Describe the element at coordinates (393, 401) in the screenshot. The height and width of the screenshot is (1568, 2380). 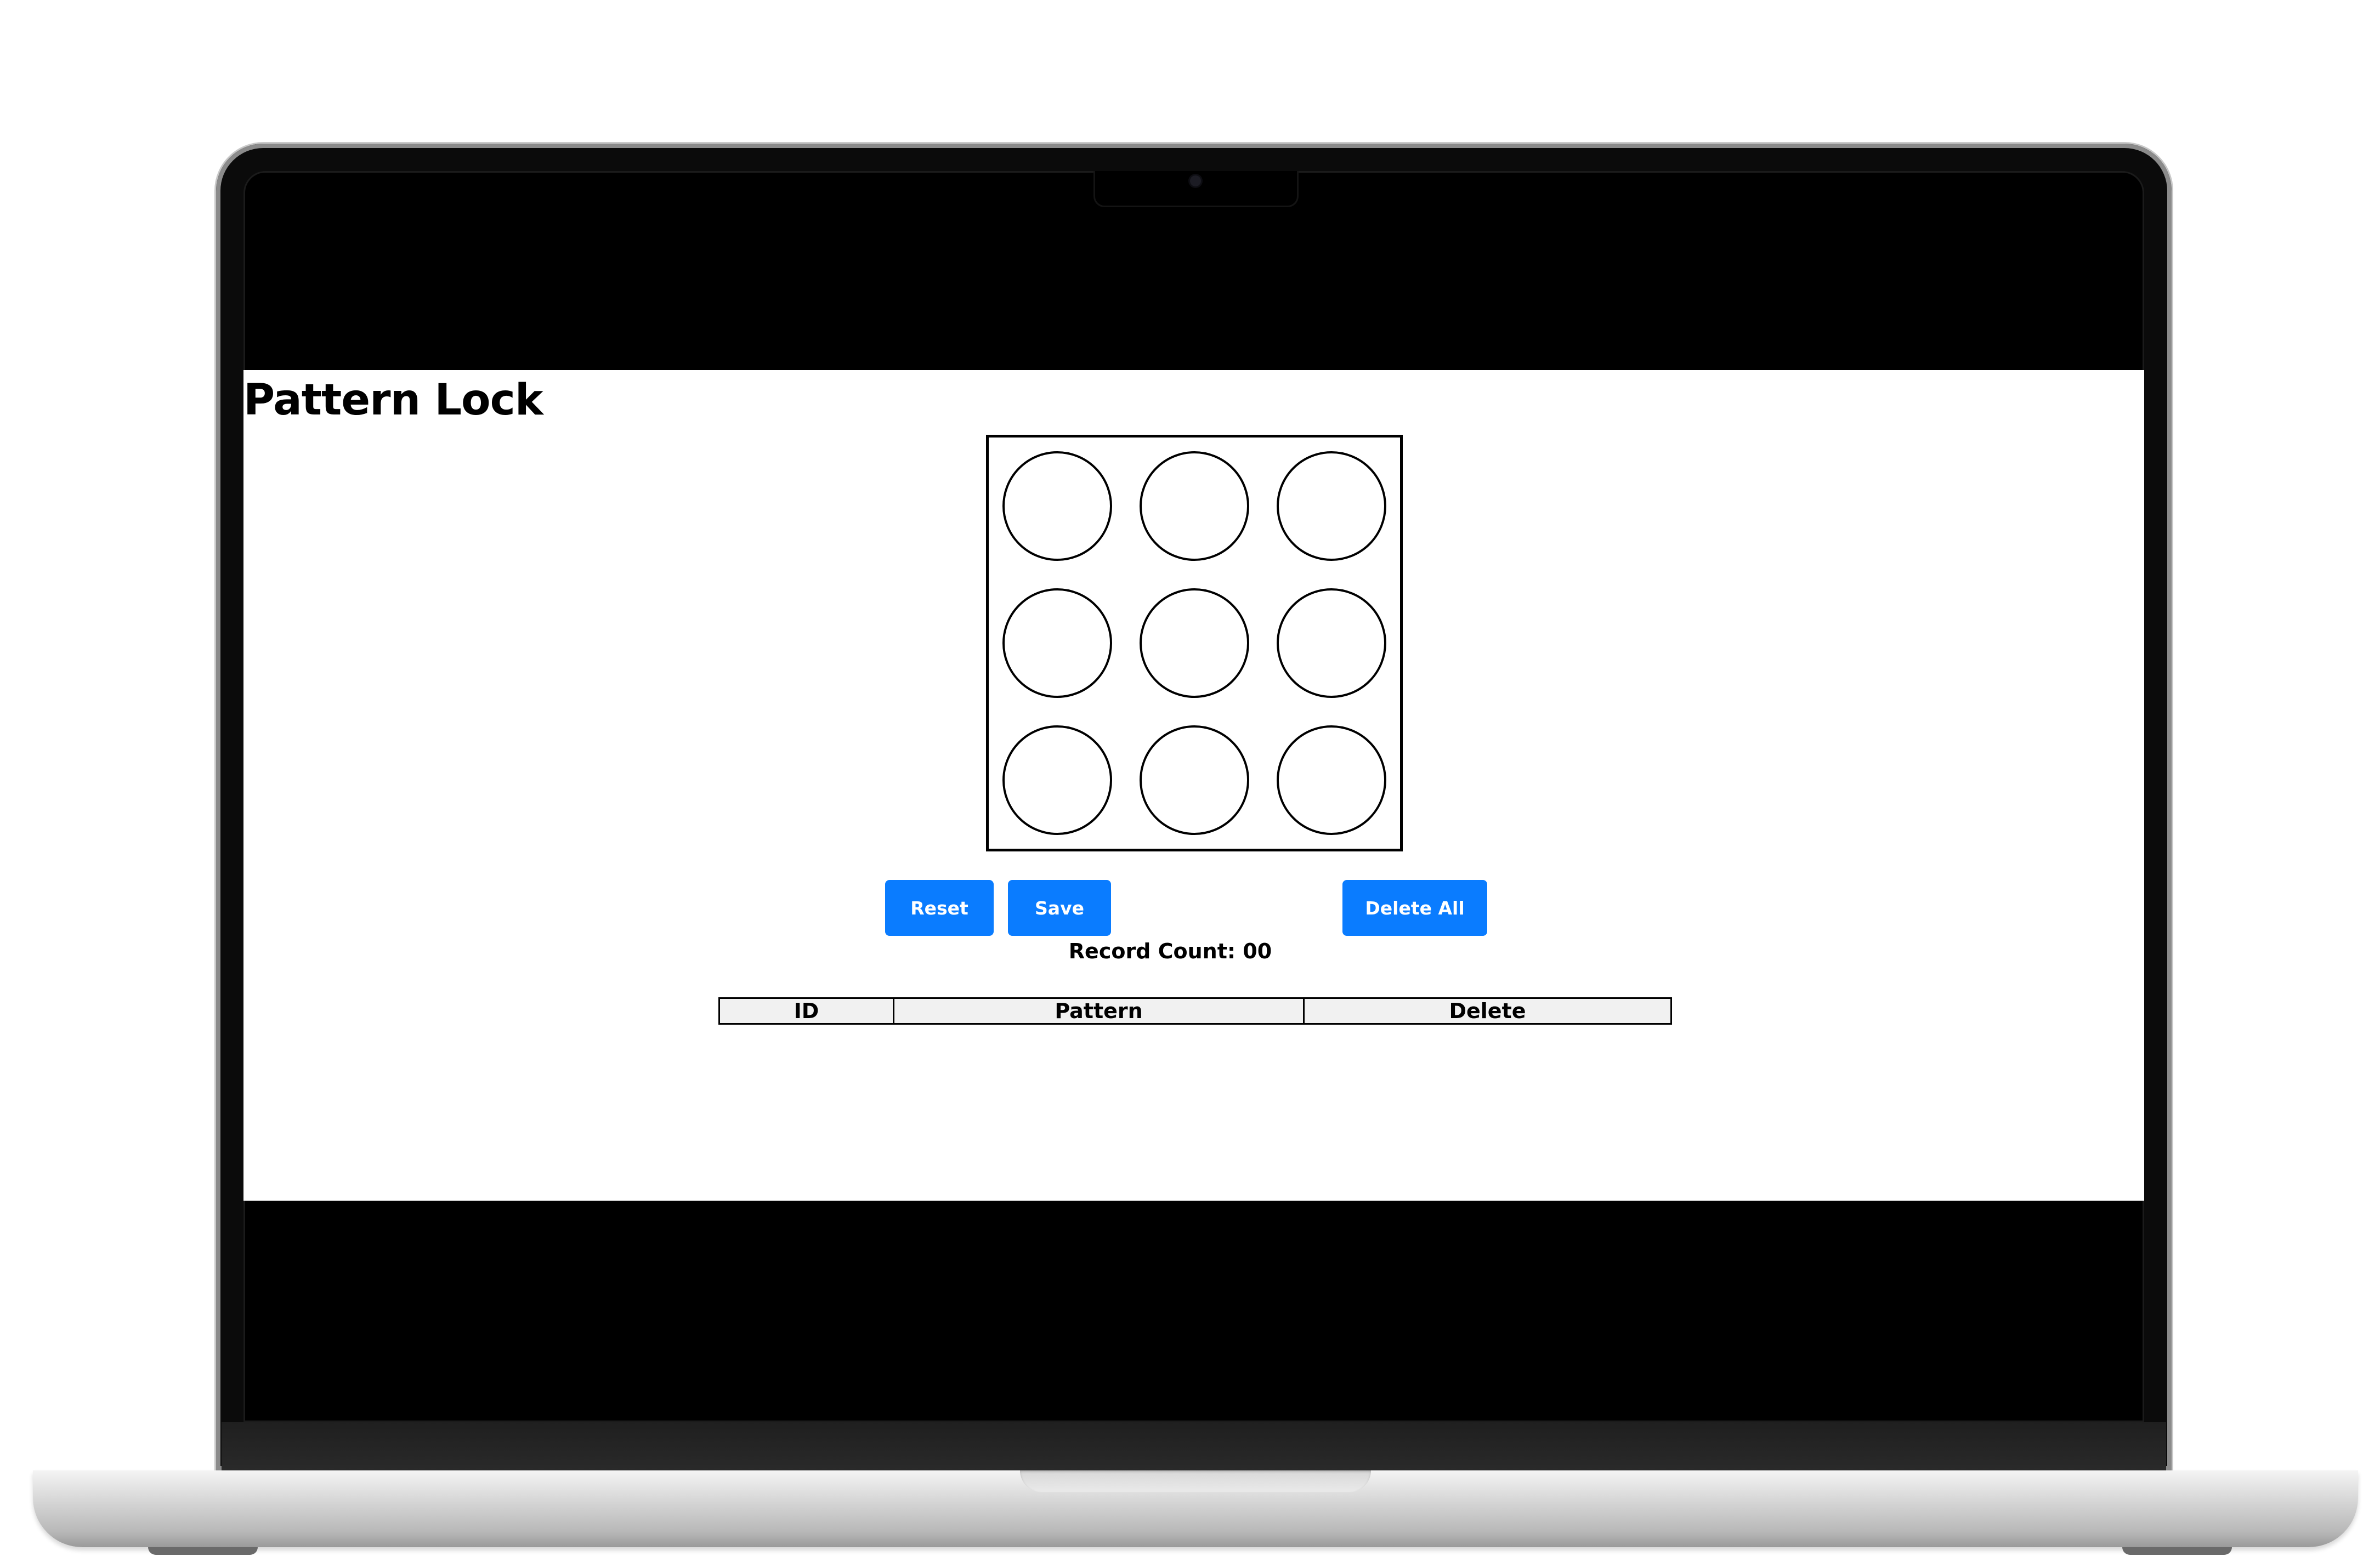
I see `page-title: Pattern Lock` at that location.